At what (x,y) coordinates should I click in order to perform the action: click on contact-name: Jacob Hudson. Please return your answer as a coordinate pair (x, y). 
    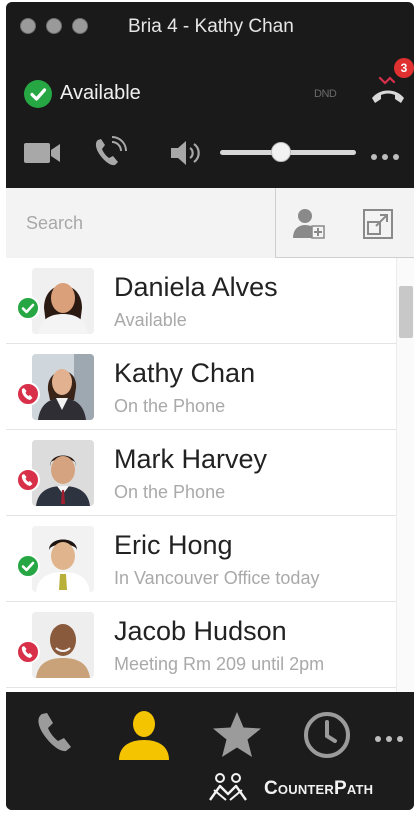
    Looking at the image, I should click on (200, 631).